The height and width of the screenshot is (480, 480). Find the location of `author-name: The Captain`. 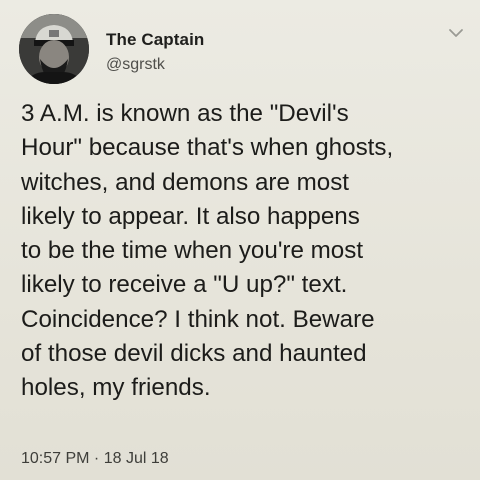

author-name: The Captain is located at coordinates (155, 40).